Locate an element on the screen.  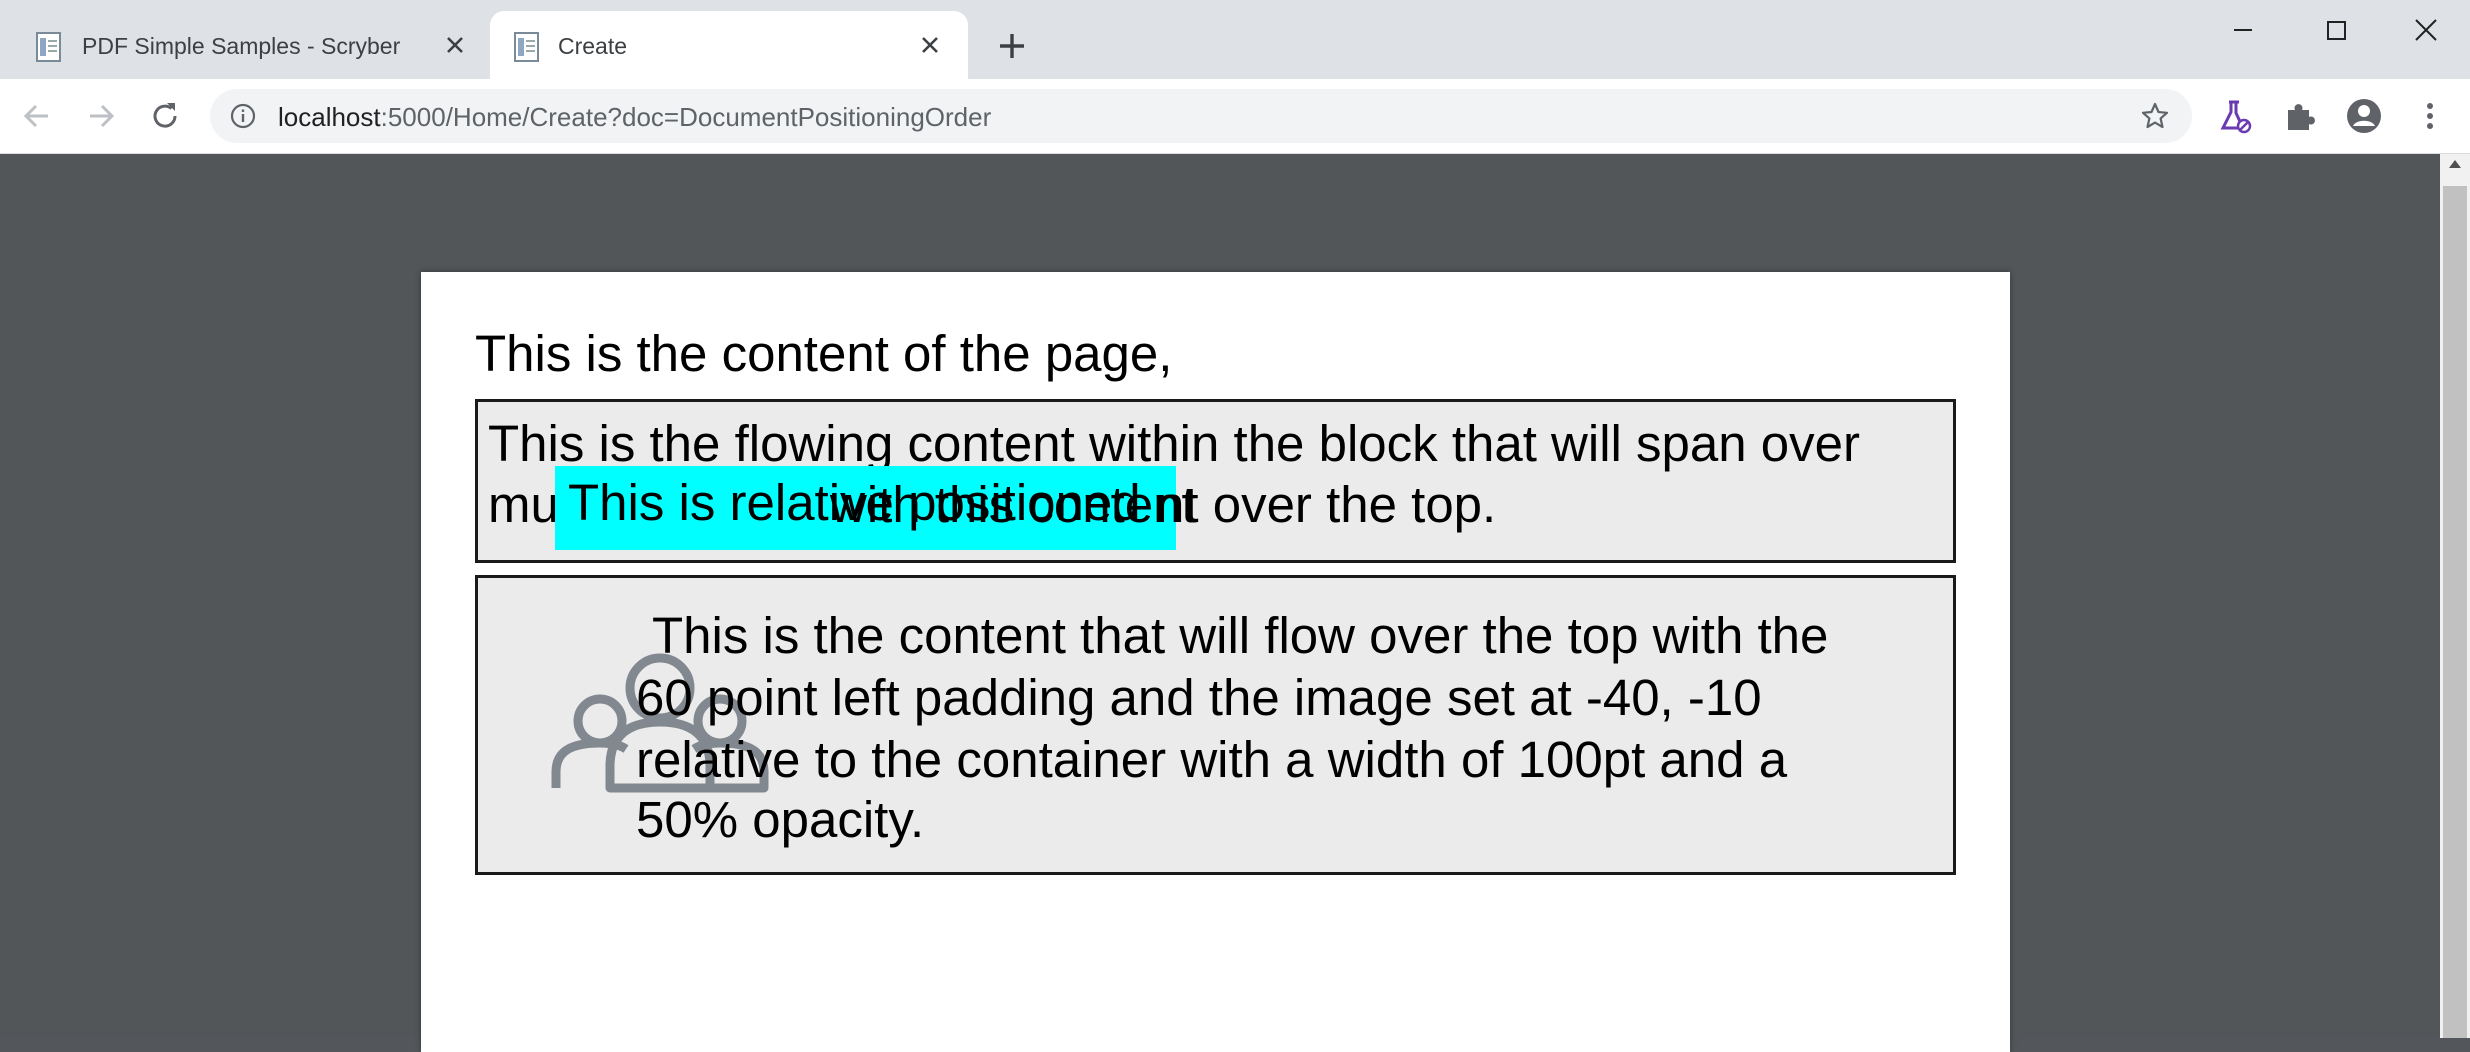
back-arrow-icon is located at coordinates (37, 116).